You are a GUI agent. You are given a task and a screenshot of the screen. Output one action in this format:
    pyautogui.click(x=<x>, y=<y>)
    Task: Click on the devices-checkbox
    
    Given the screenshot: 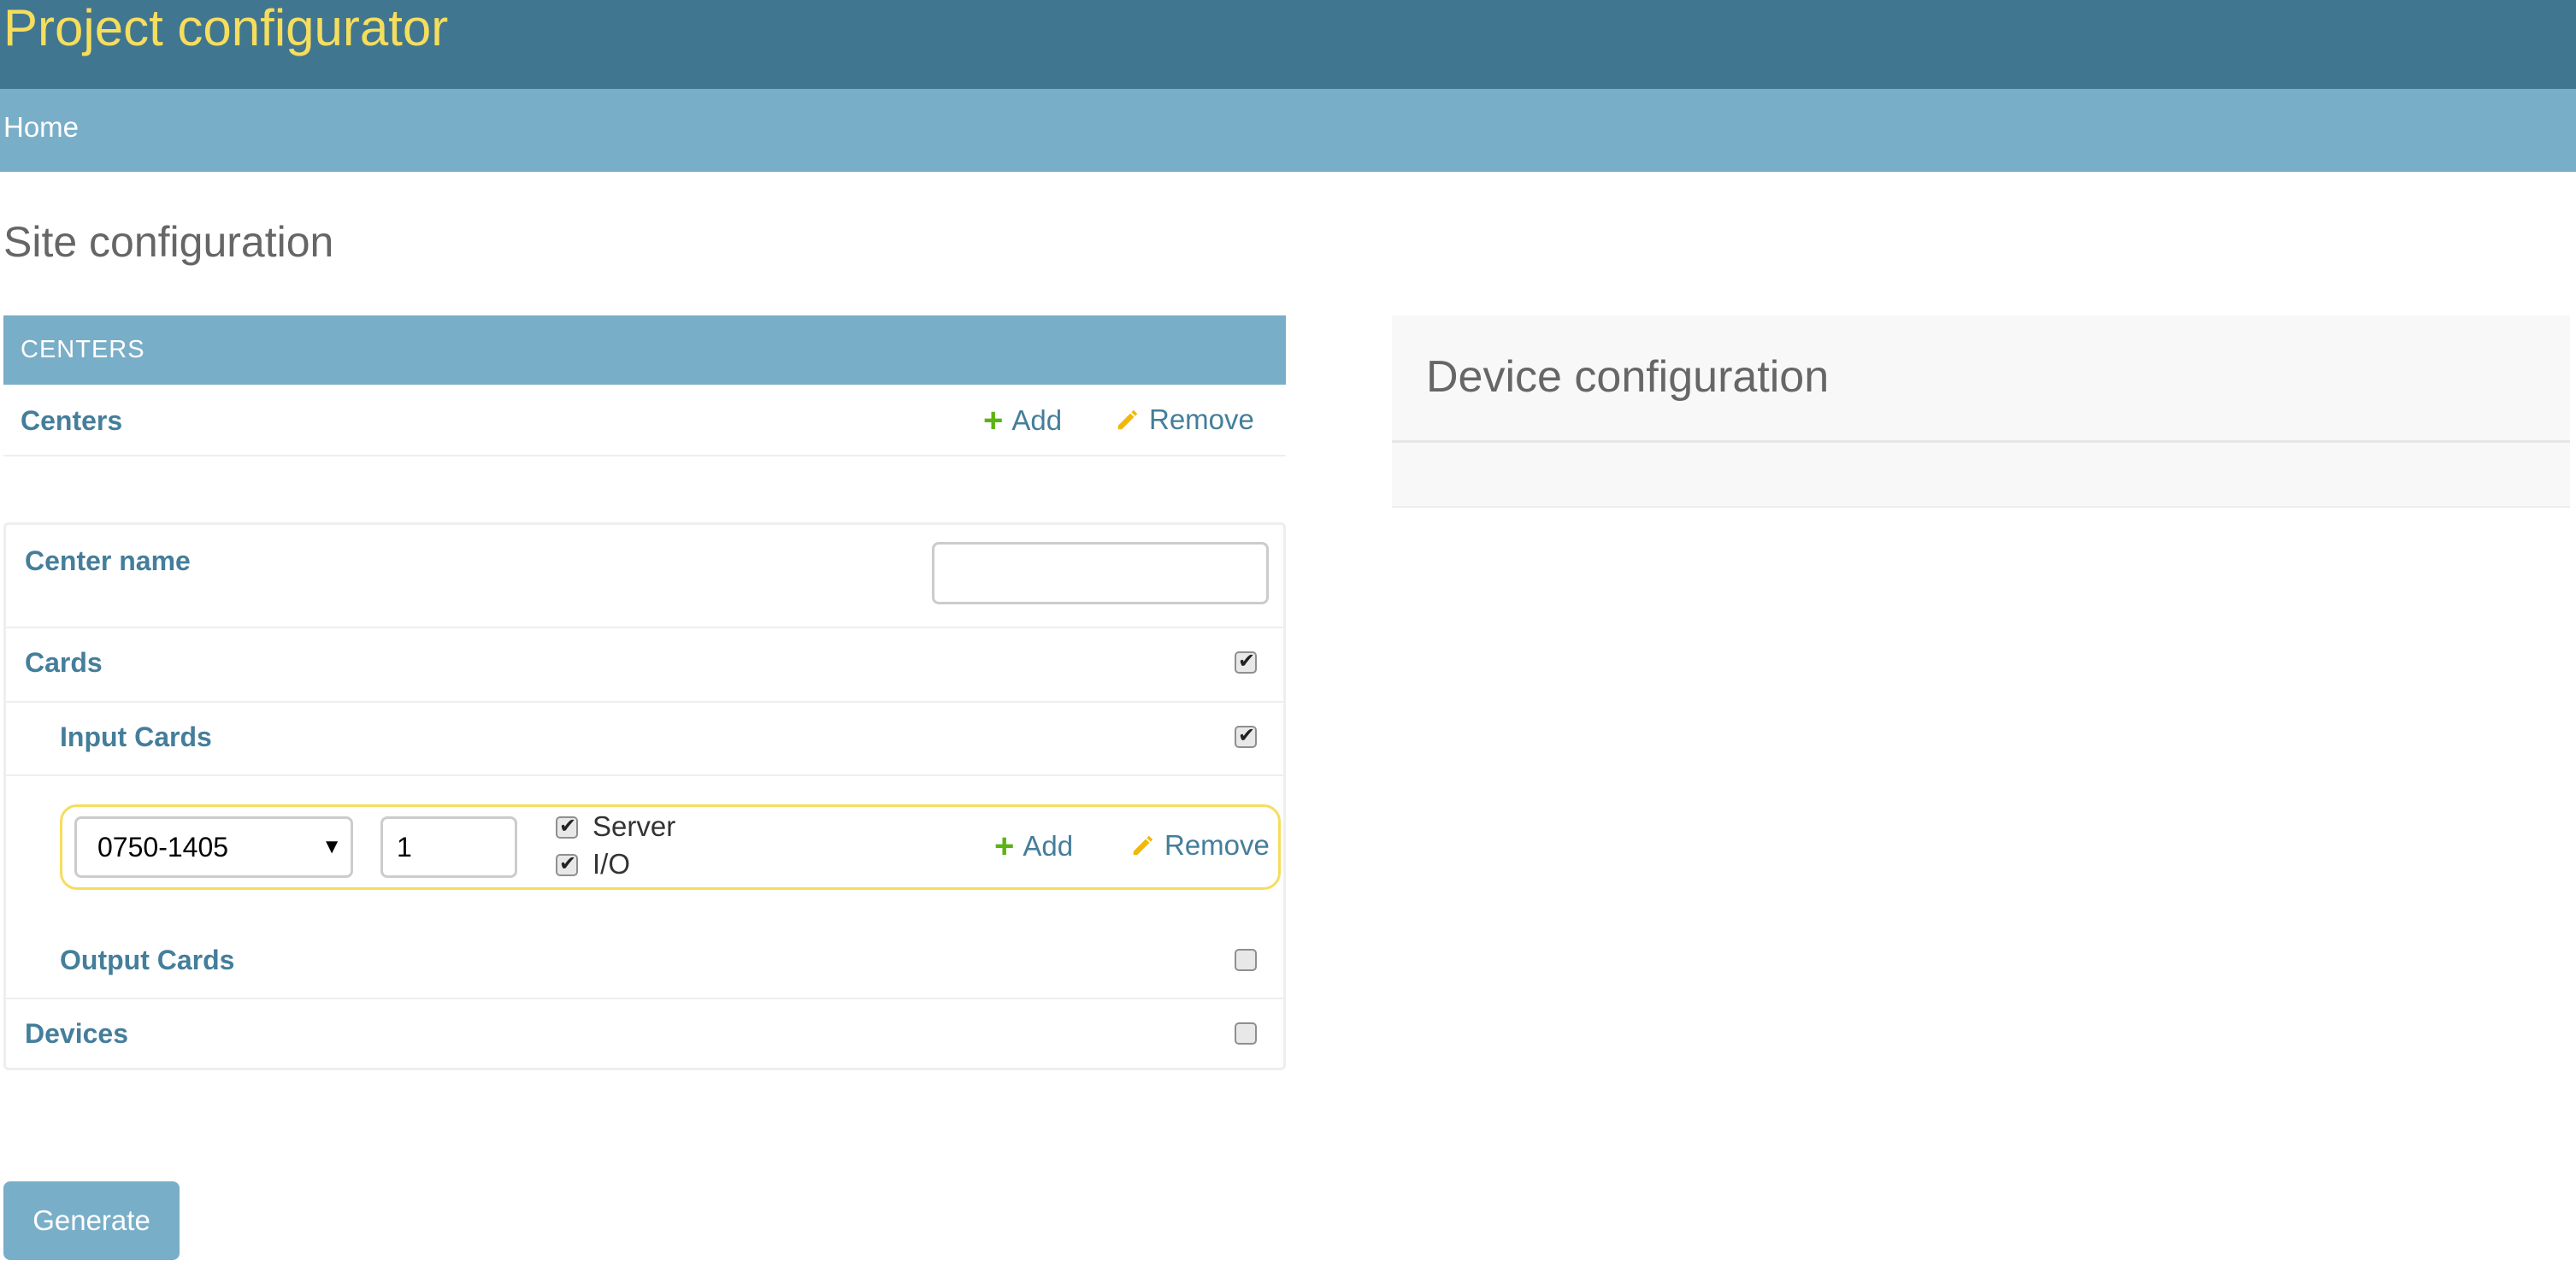 What is the action you would take?
    pyautogui.click(x=1246, y=1033)
    